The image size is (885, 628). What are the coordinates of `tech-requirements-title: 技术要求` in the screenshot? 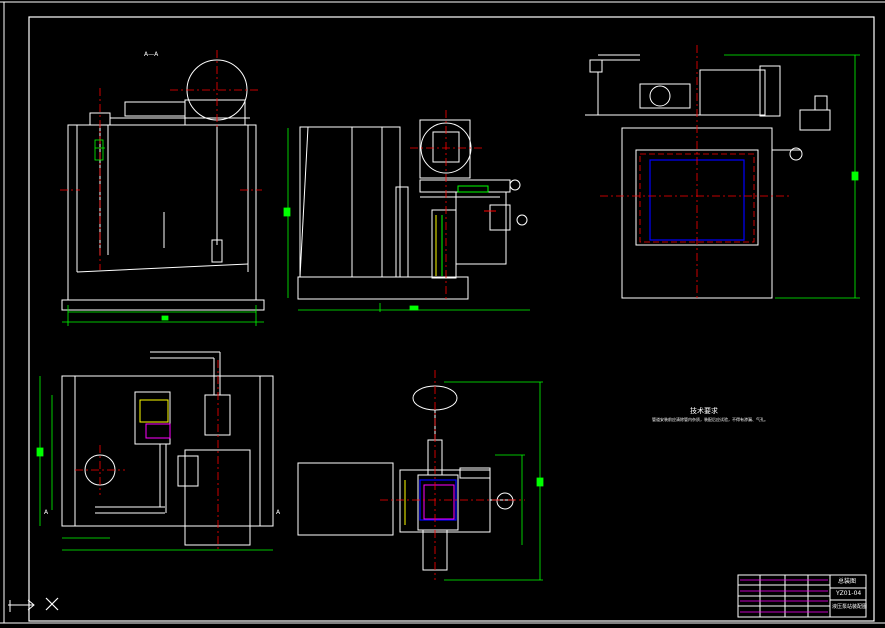 It's located at (704, 411).